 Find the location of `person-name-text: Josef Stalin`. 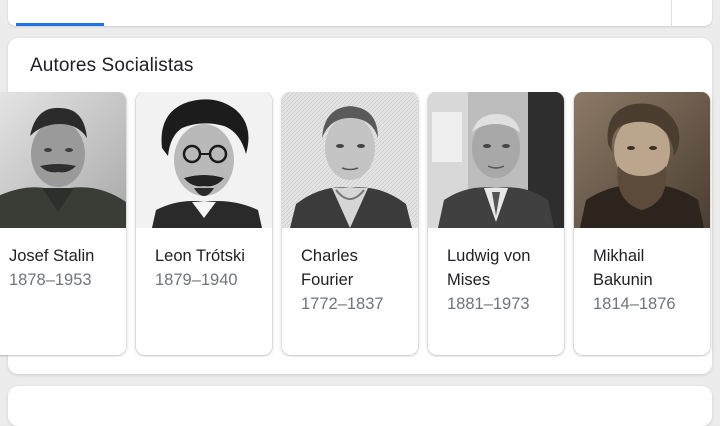

person-name-text: Josef Stalin is located at coordinates (52, 256).